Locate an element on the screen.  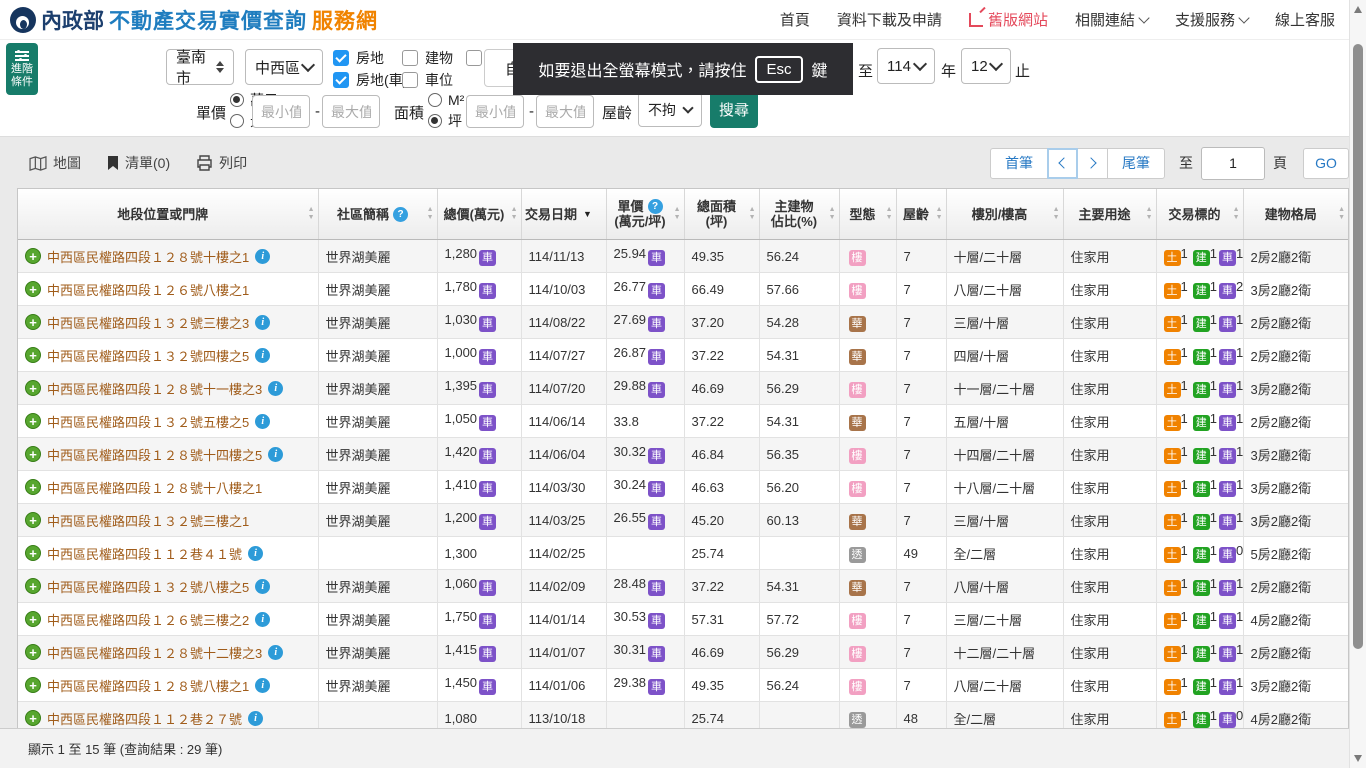
unit-price-max-input is located at coordinates (351, 111).